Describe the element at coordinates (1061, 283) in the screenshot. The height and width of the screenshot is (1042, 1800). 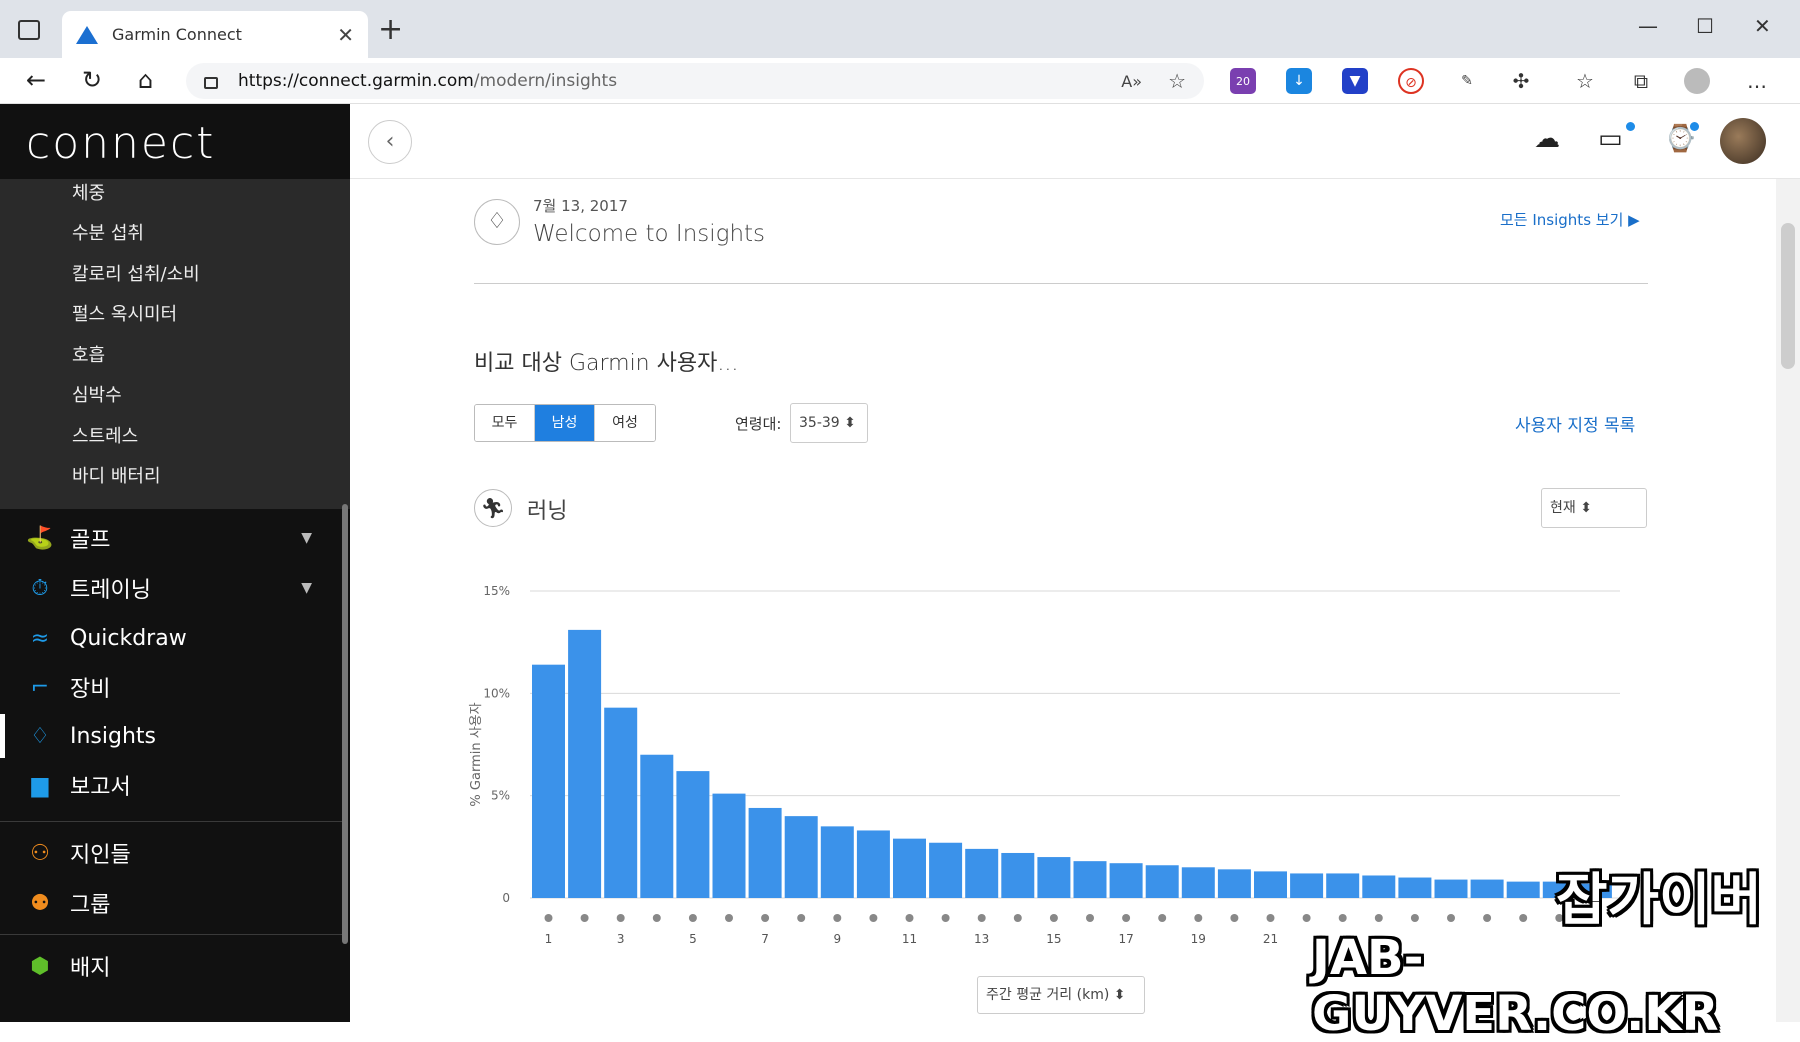
I see `section-divider` at that location.